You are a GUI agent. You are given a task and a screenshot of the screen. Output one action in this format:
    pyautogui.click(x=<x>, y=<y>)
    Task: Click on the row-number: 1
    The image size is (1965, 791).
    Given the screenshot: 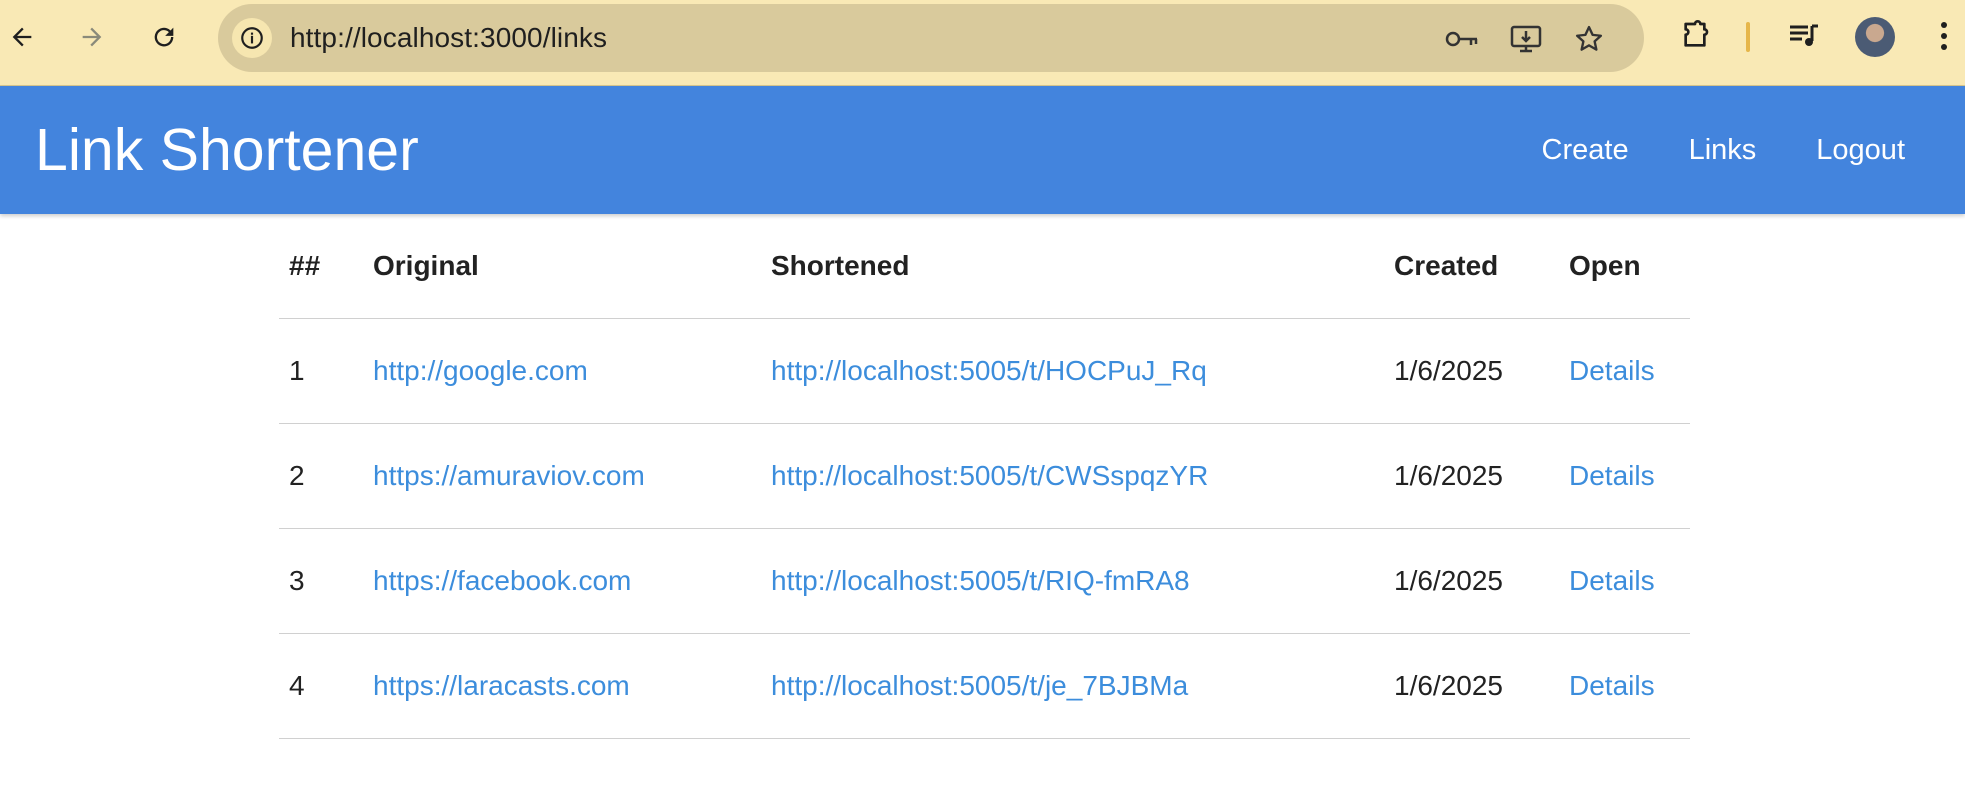 What is the action you would take?
    pyautogui.click(x=321, y=371)
    